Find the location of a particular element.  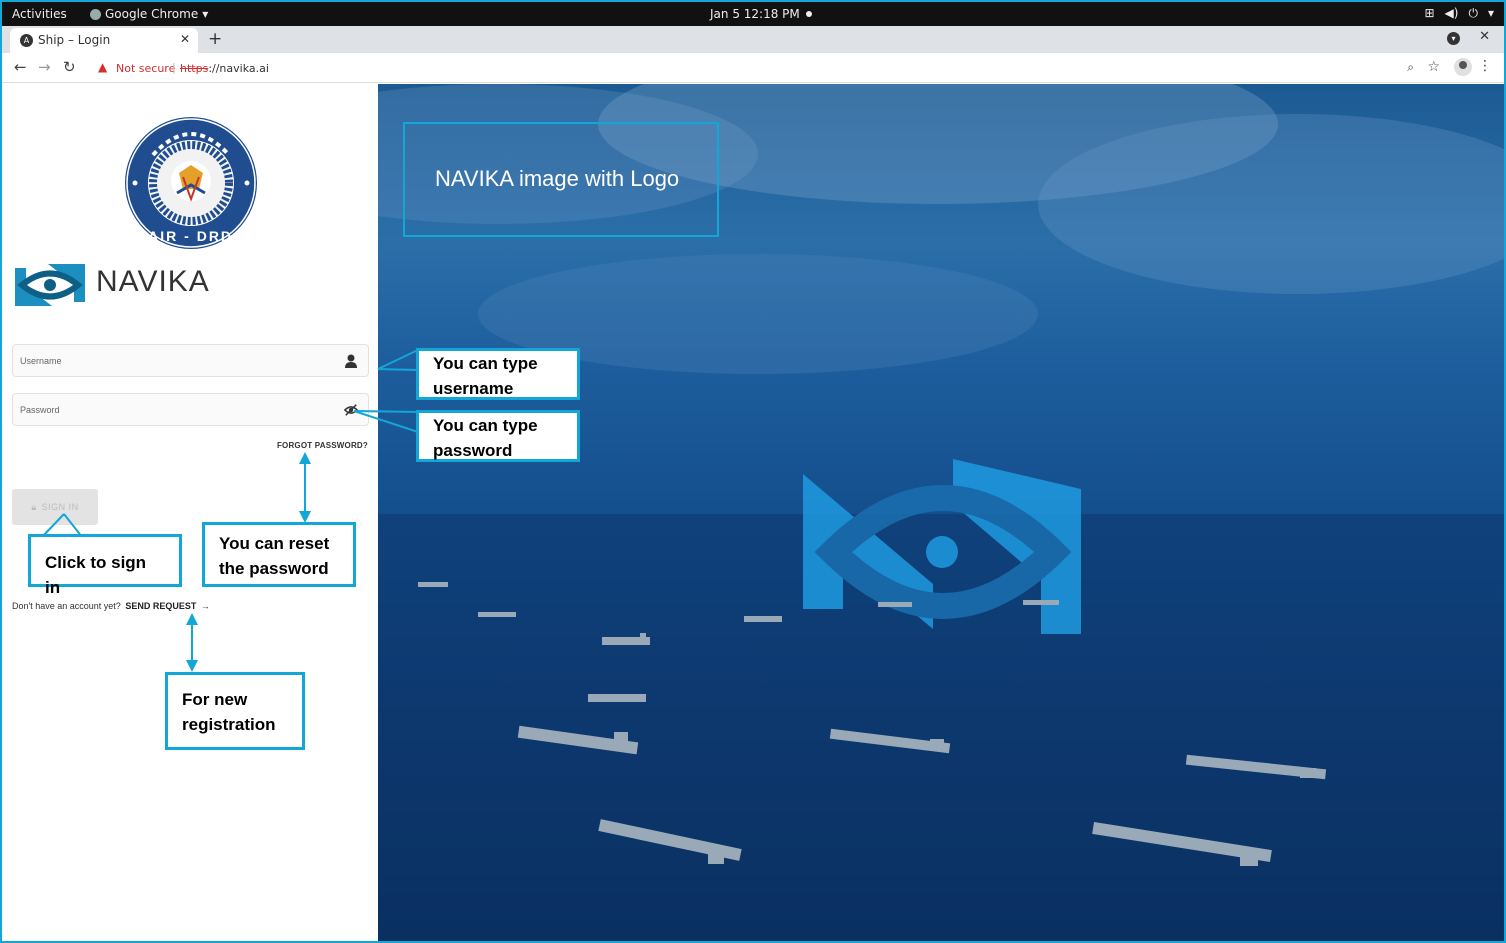

star-icon: ☆ is located at coordinates (1433, 67).